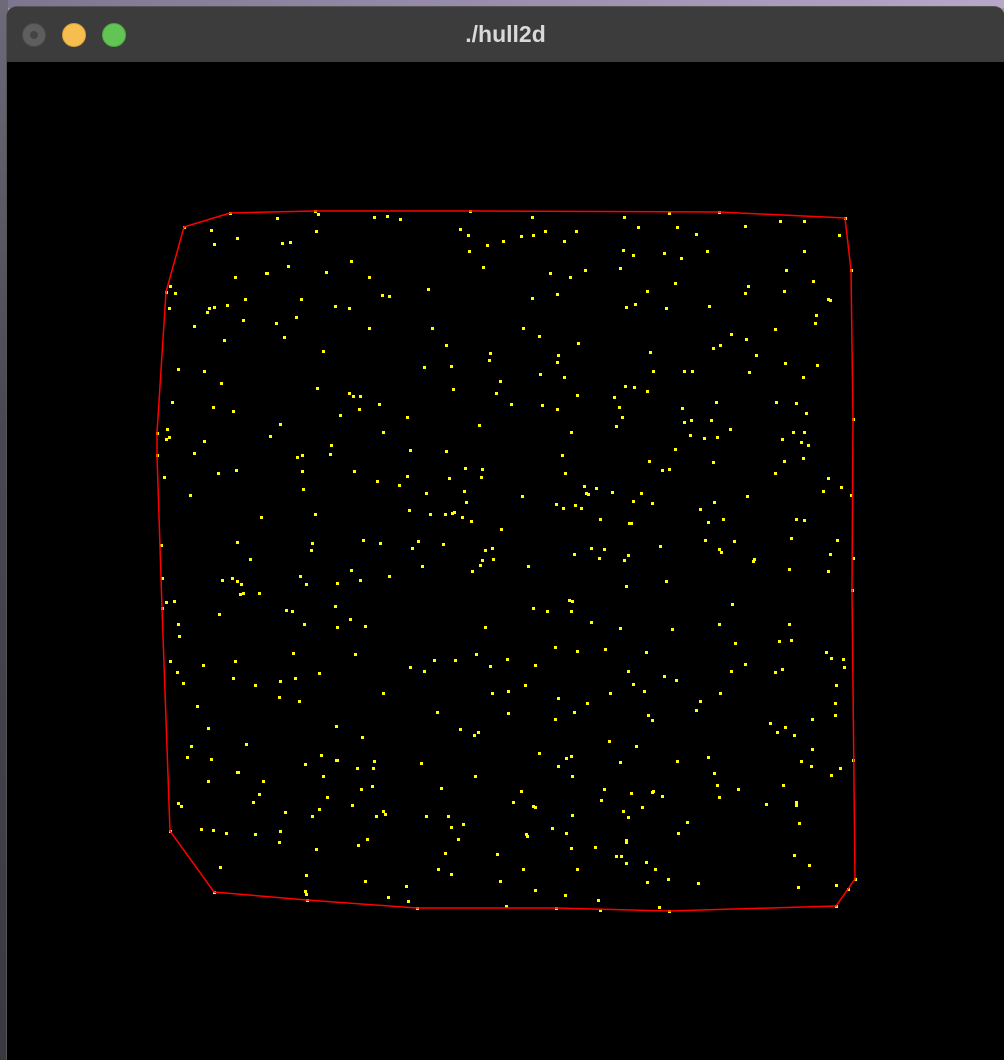  Describe the element at coordinates (505, 35) in the screenshot. I see `window-titlebar: ./hull2d` at that location.